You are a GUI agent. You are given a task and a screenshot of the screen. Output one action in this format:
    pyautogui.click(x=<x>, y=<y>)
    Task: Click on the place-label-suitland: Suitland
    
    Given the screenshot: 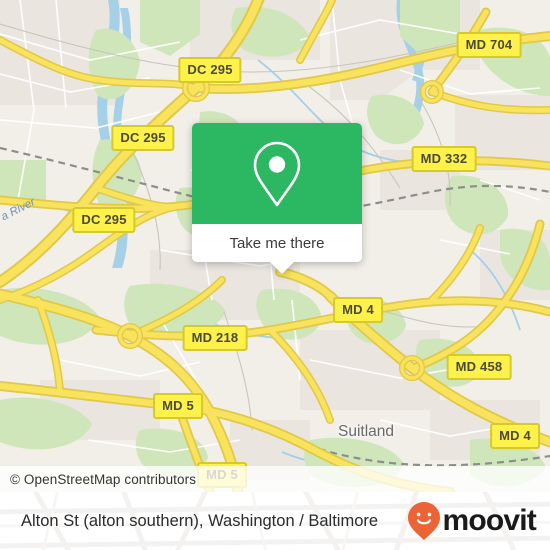 What is the action you would take?
    pyautogui.click(x=366, y=431)
    